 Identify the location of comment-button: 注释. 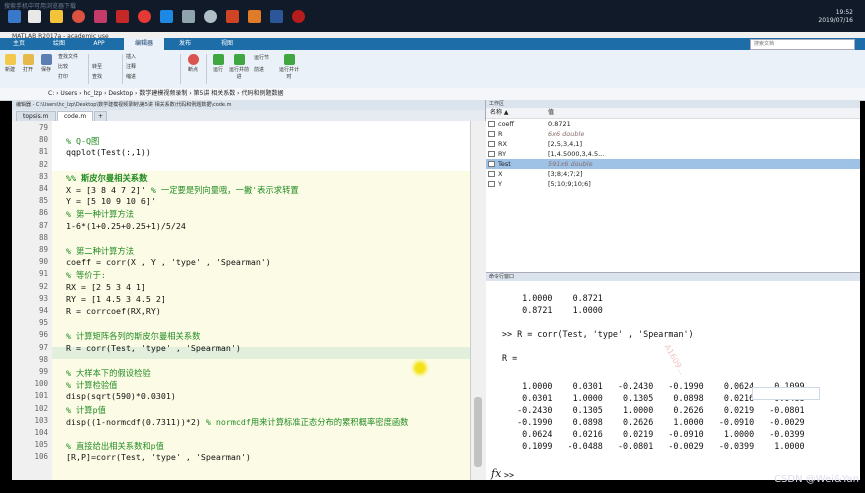
(136, 66).